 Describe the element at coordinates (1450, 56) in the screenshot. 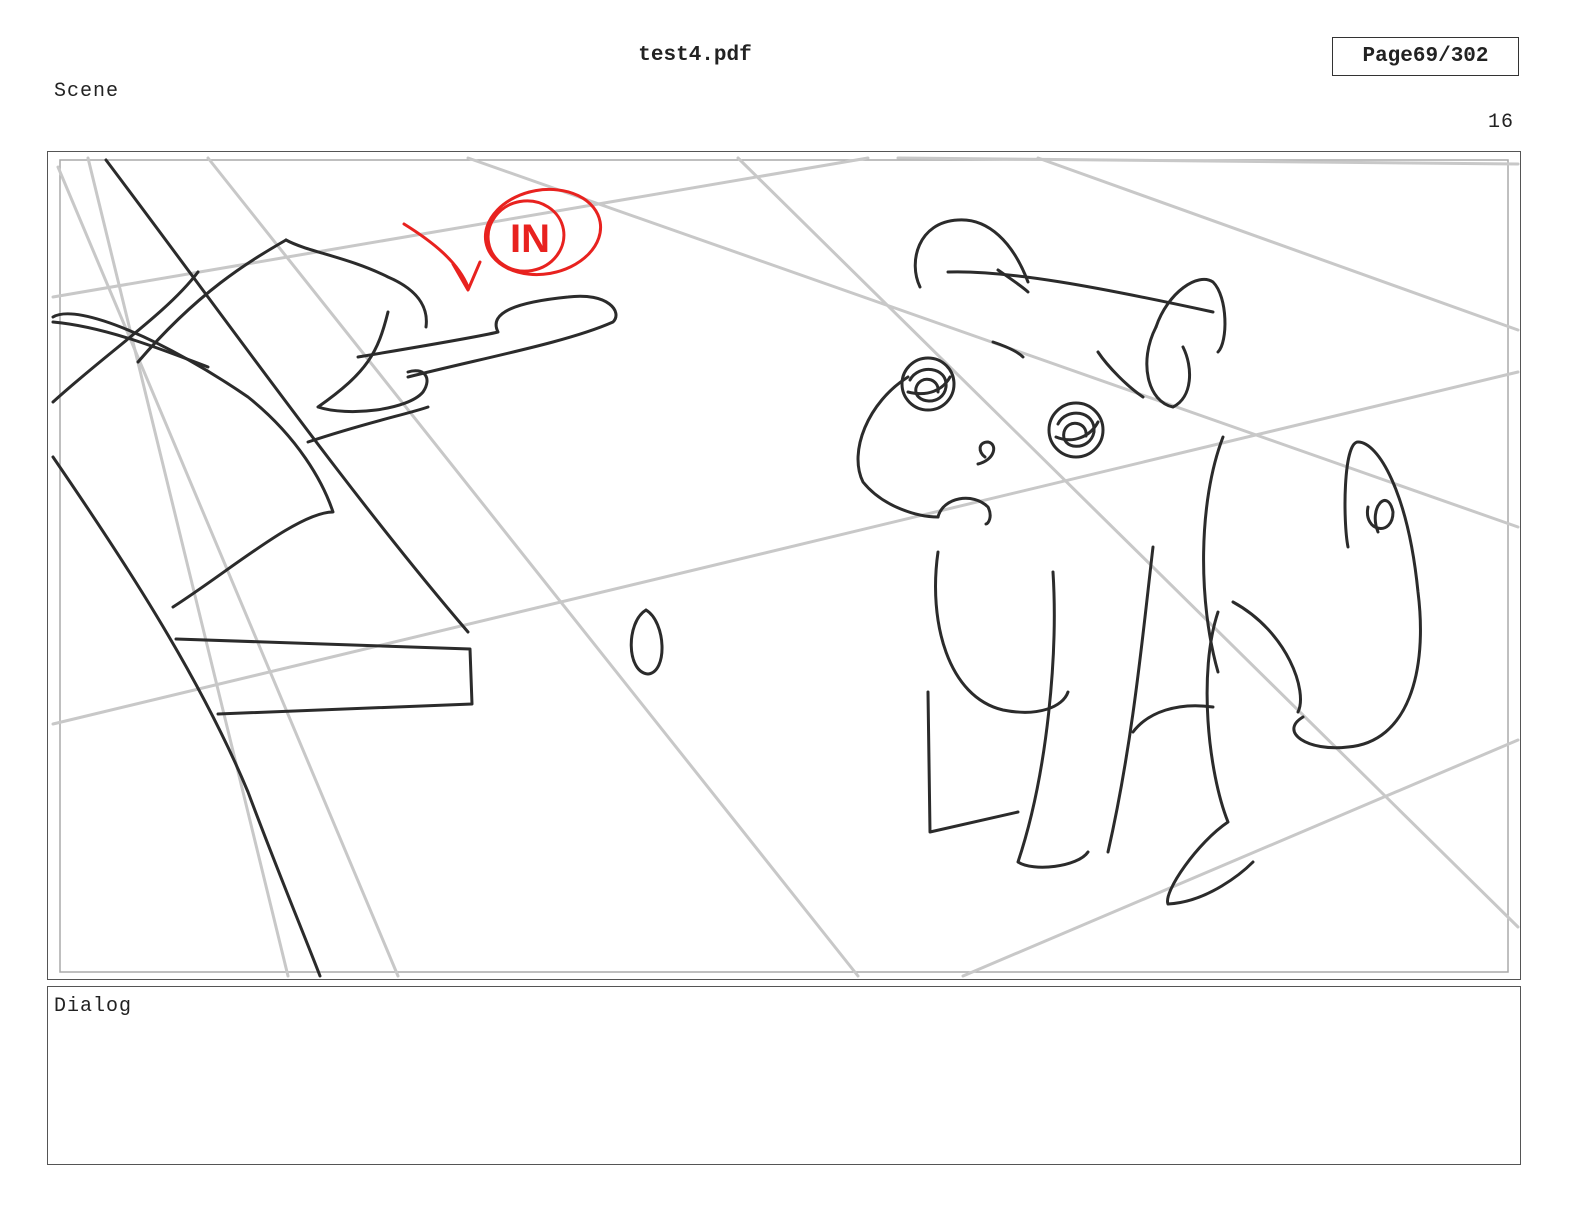

I see `page-number: 69/302` at that location.